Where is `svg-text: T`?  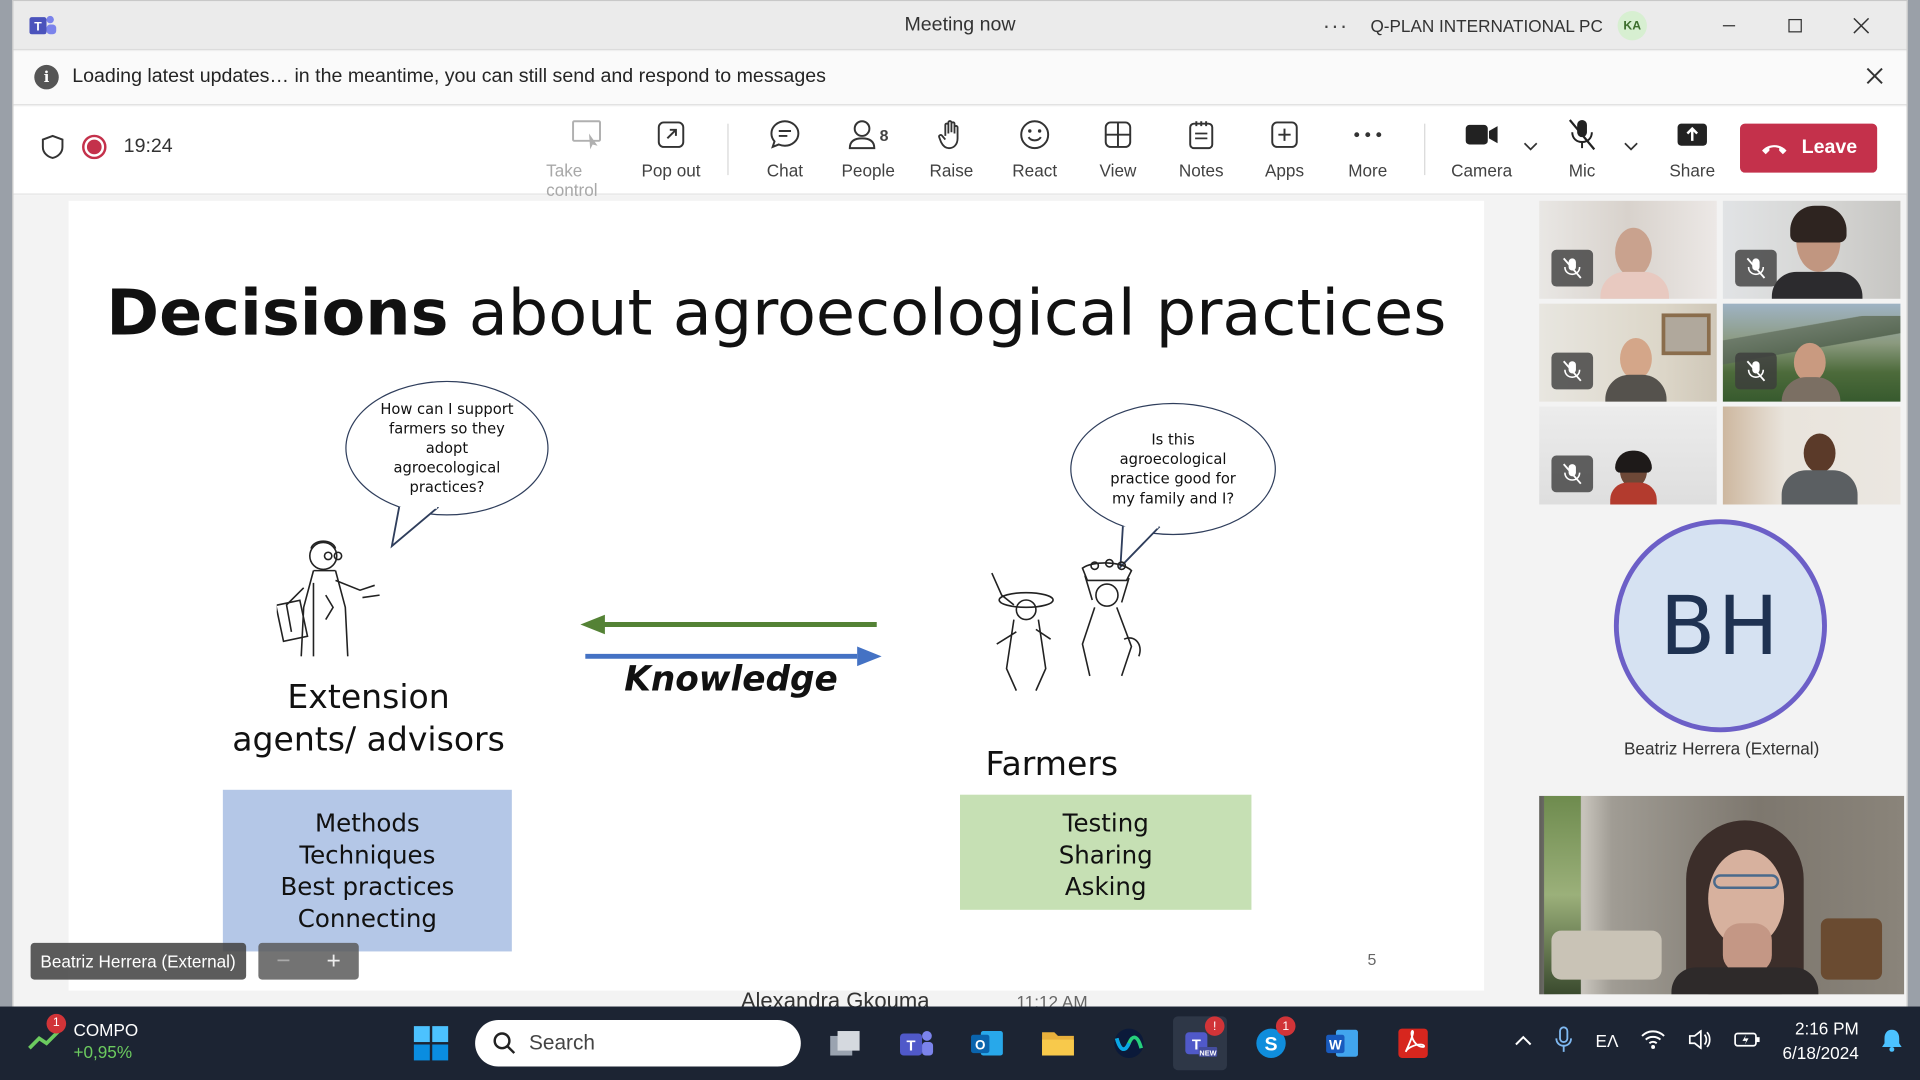 svg-text: T is located at coordinates (911, 1047).